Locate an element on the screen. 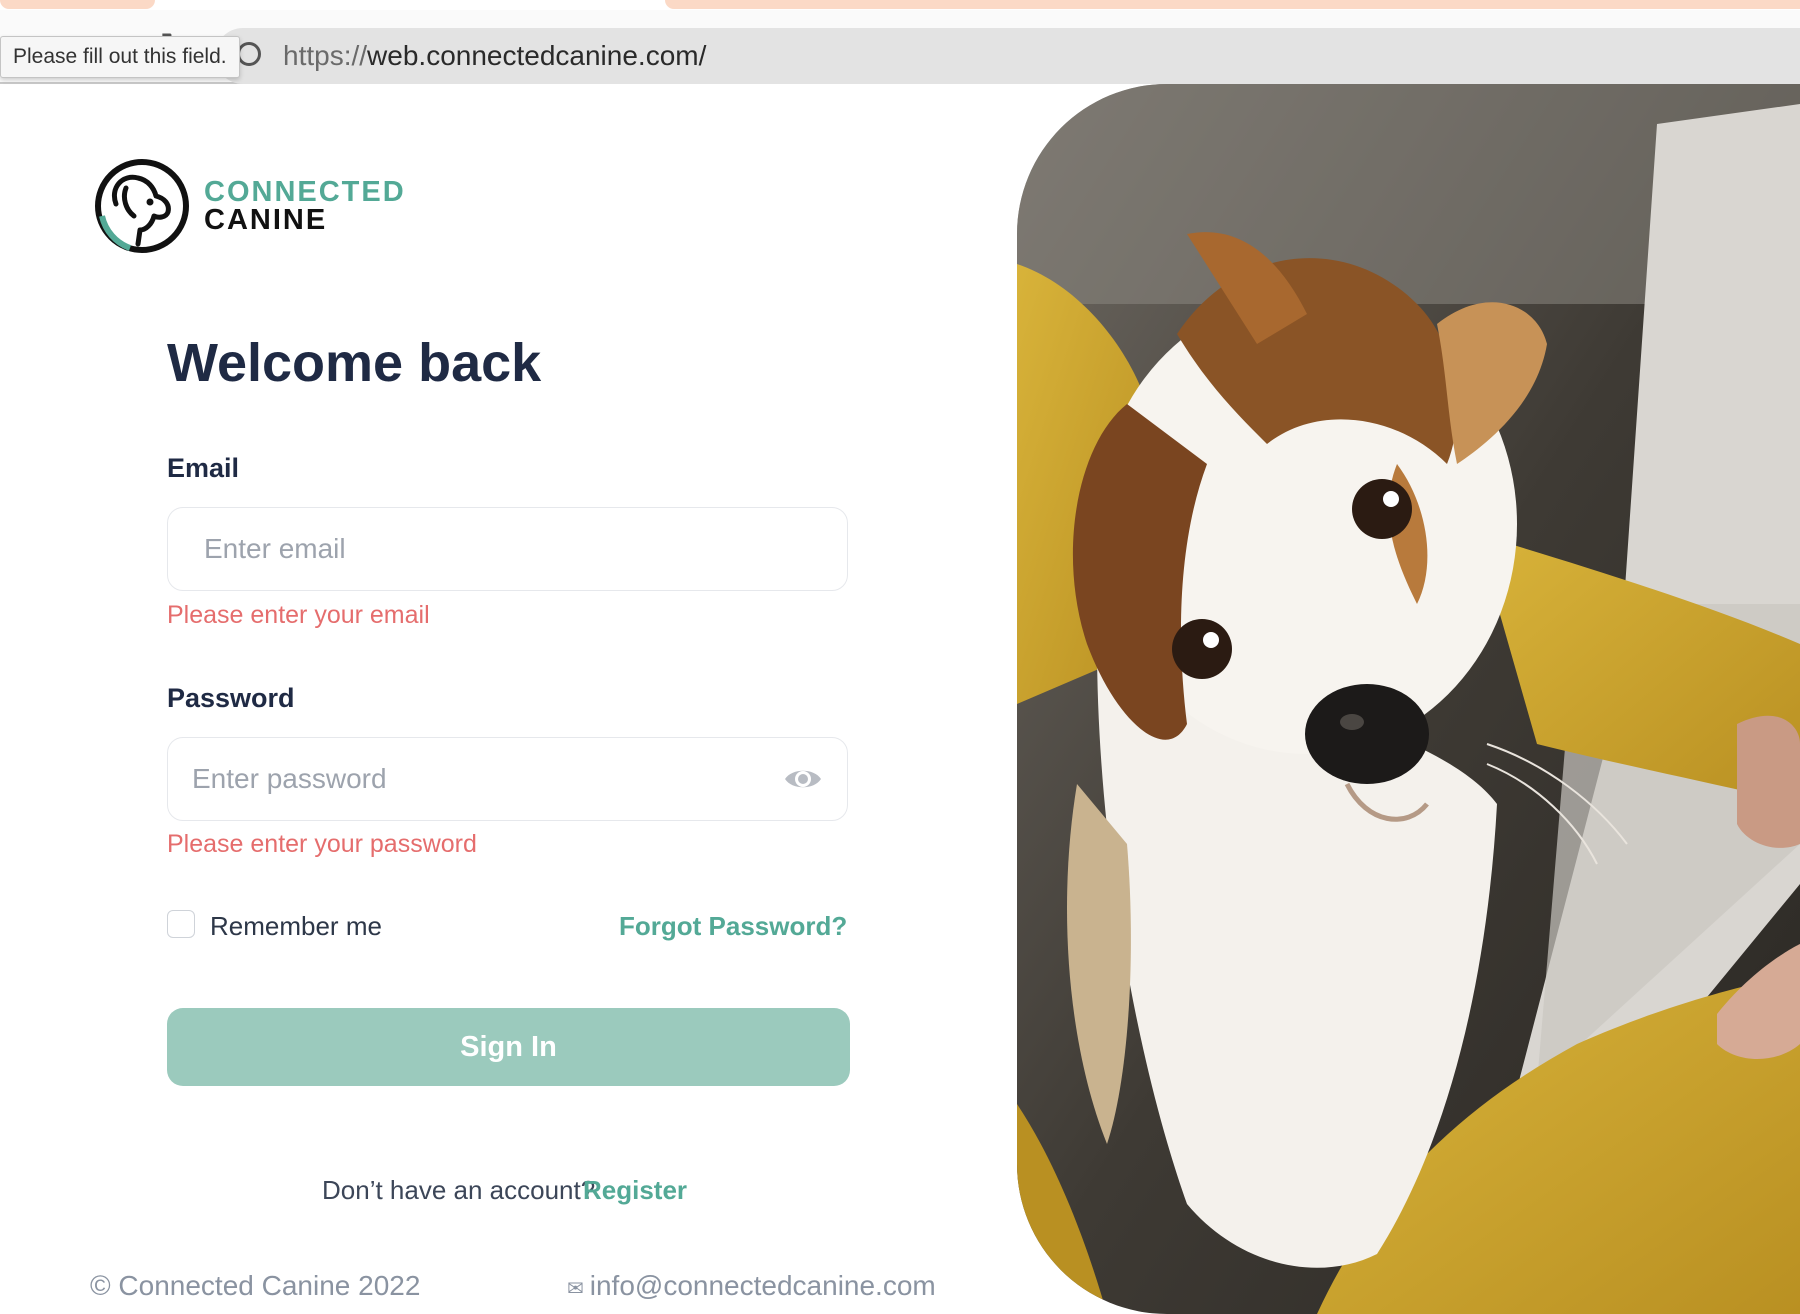 This screenshot has width=1800, height=1314. email-error: Please enter your email is located at coordinates (298, 615).